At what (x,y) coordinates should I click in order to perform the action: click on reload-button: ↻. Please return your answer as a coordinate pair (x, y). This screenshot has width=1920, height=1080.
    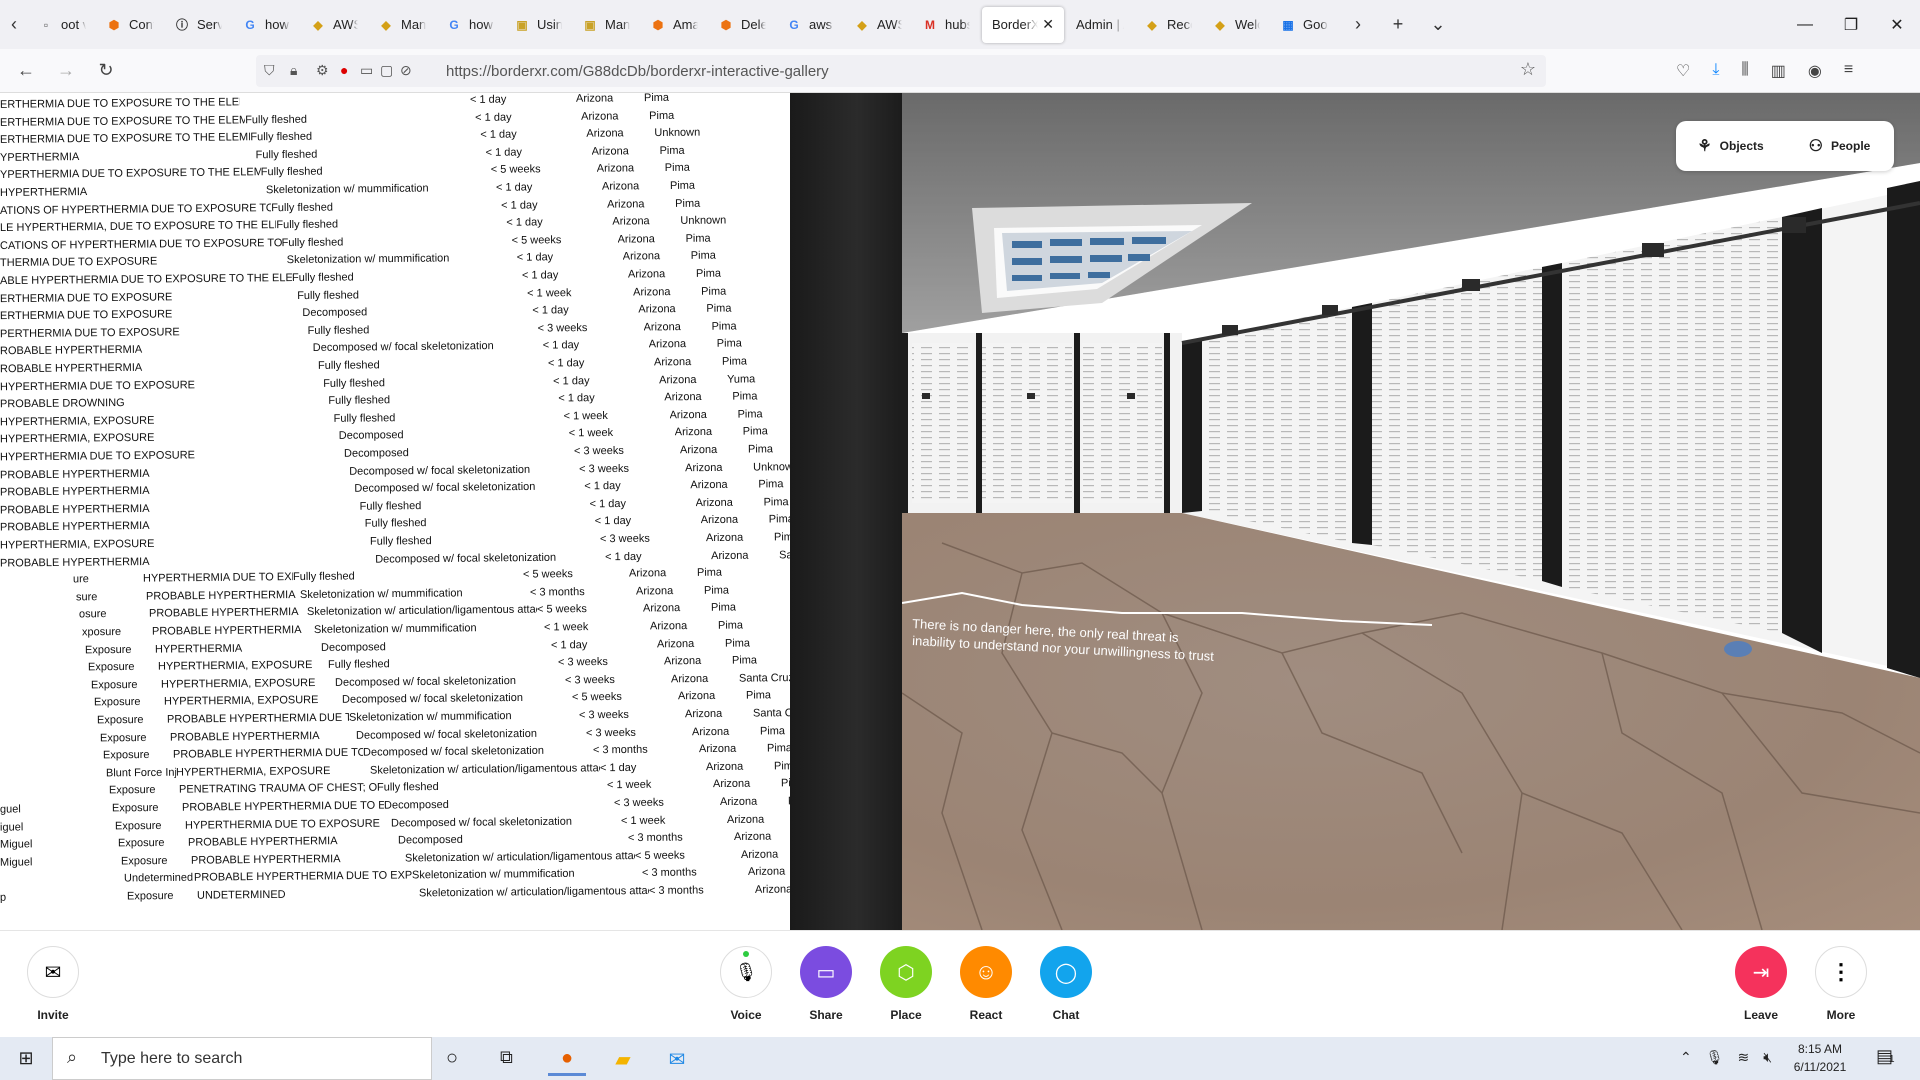
    Looking at the image, I should click on (106, 71).